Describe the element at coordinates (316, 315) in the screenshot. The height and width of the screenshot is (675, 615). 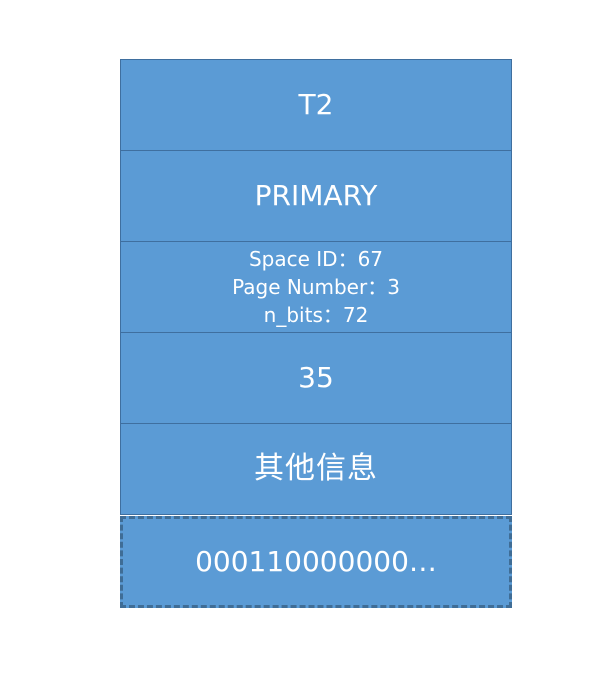
I see `n-bits: n_bits：72` at that location.